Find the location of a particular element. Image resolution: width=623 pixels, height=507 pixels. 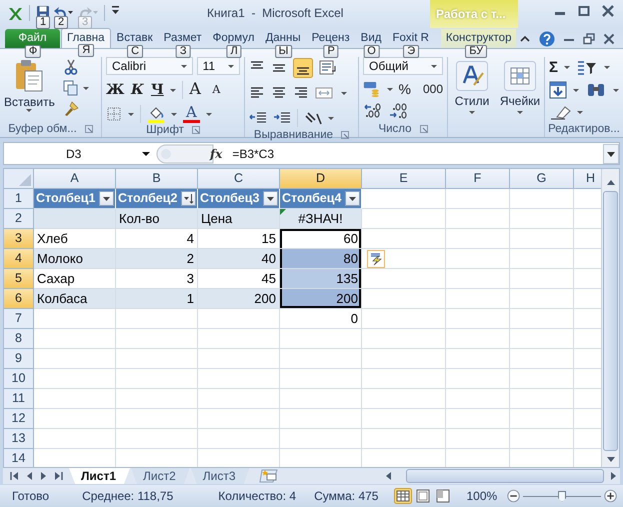

column-header: E is located at coordinates (404, 179).